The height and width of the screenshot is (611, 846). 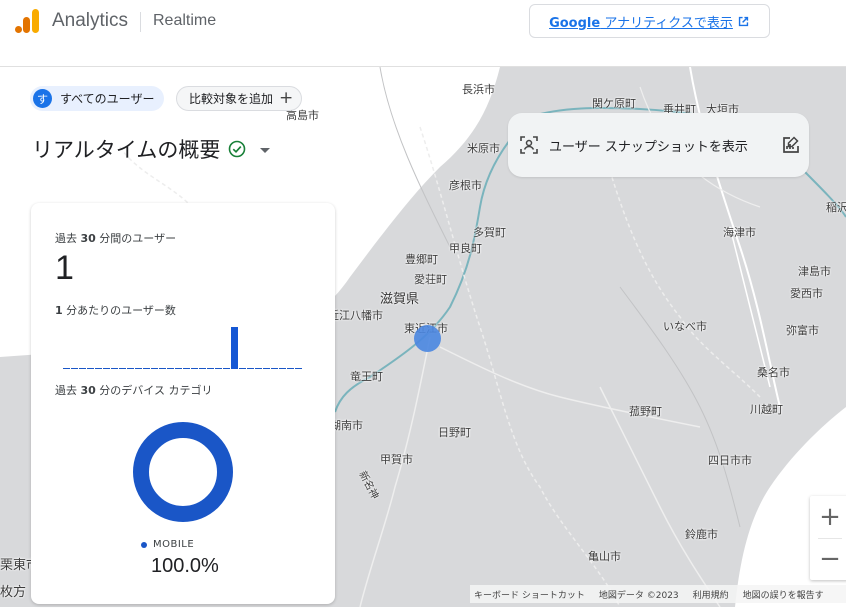 I want to click on place-label: いなべ市, so click(x=685, y=326).